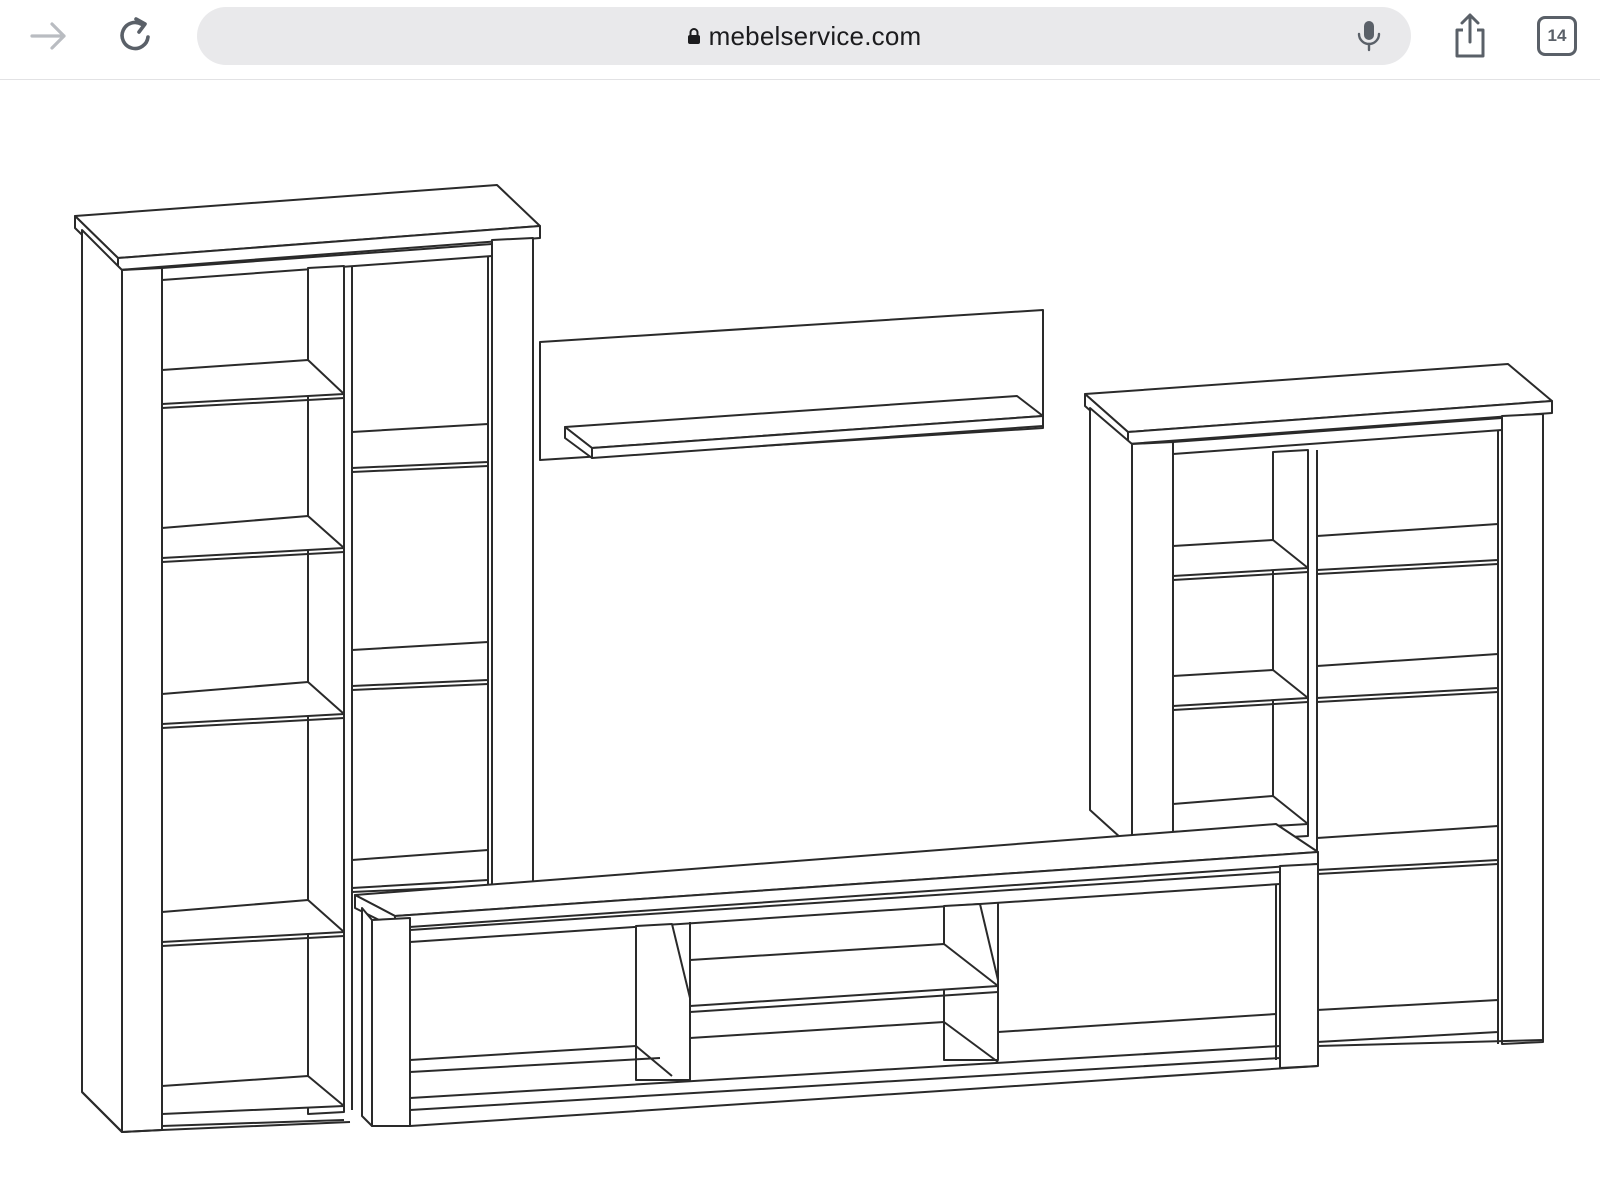 The image size is (1600, 1200). I want to click on lock-icon, so click(693, 36).